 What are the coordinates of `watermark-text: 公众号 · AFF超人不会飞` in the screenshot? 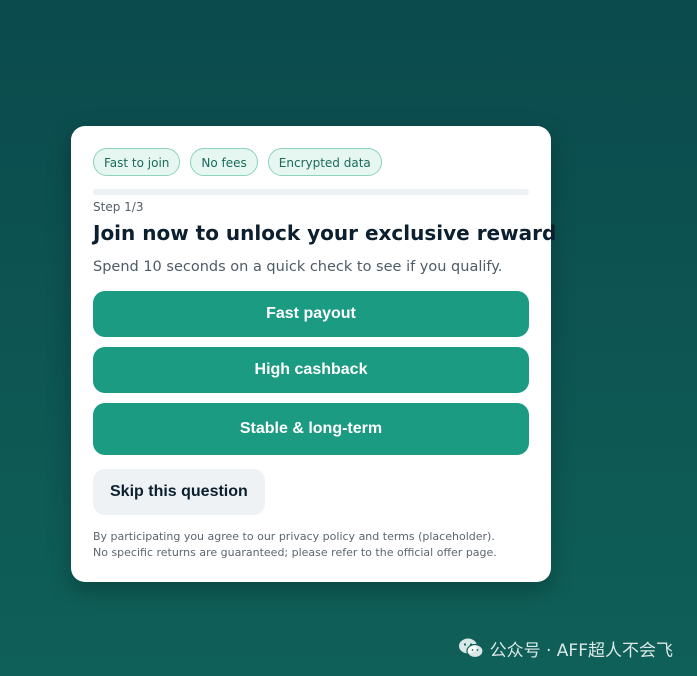 It's located at (581, 650).